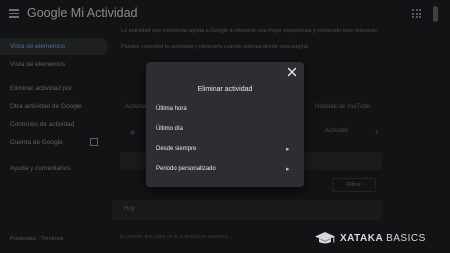 This screenshot has width=450, height=253. I want to click on close-icon, so click(292, 72).